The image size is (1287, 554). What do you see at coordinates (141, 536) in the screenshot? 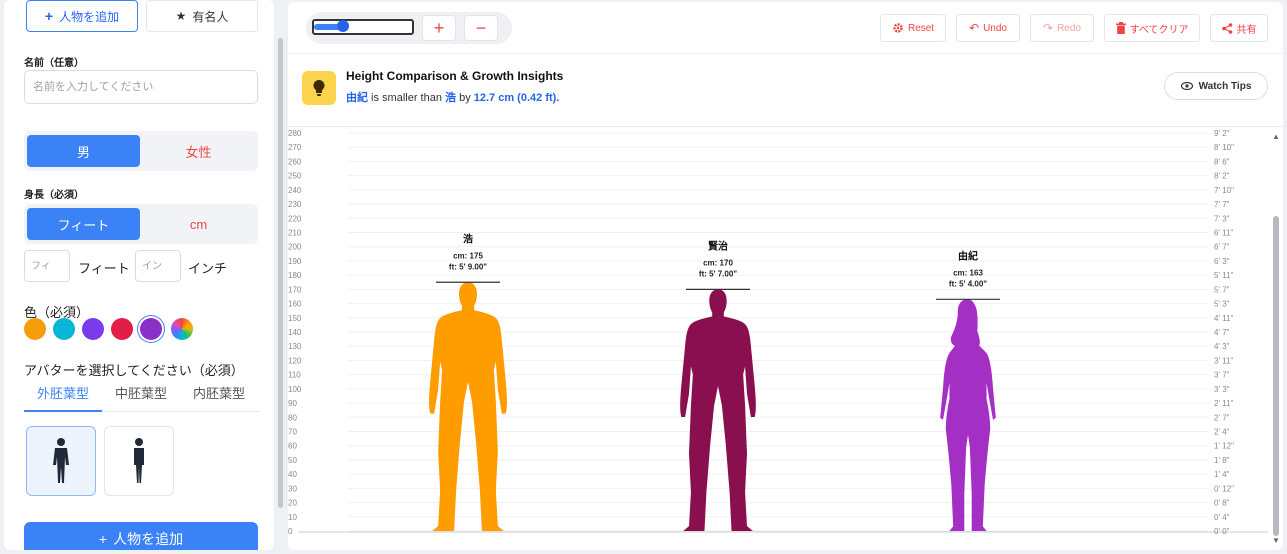
I see `add-person-button: + 人物を追加` at bounding box center [141, 536].